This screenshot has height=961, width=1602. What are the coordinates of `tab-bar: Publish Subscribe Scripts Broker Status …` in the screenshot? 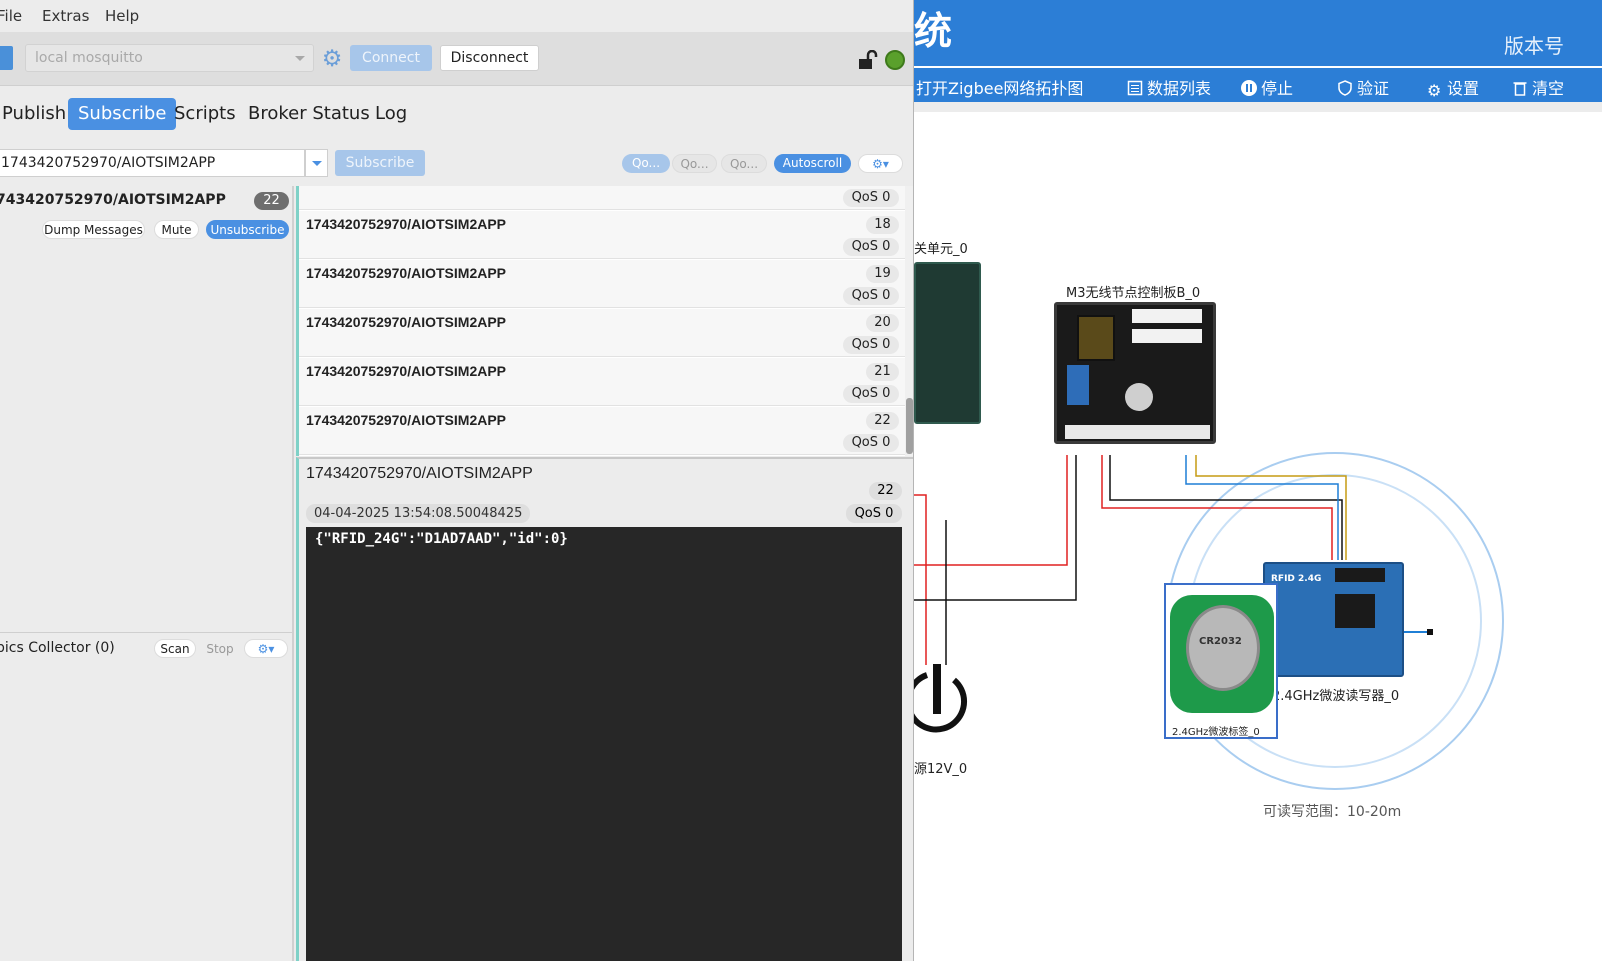 It's located at (456, 113).